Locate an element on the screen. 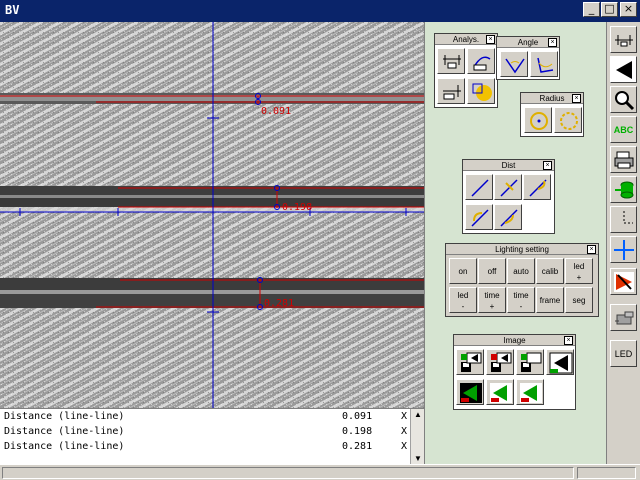 This screenshot has height=480, width=640. freeze-frame-icon is located at coordinates (624, 70).